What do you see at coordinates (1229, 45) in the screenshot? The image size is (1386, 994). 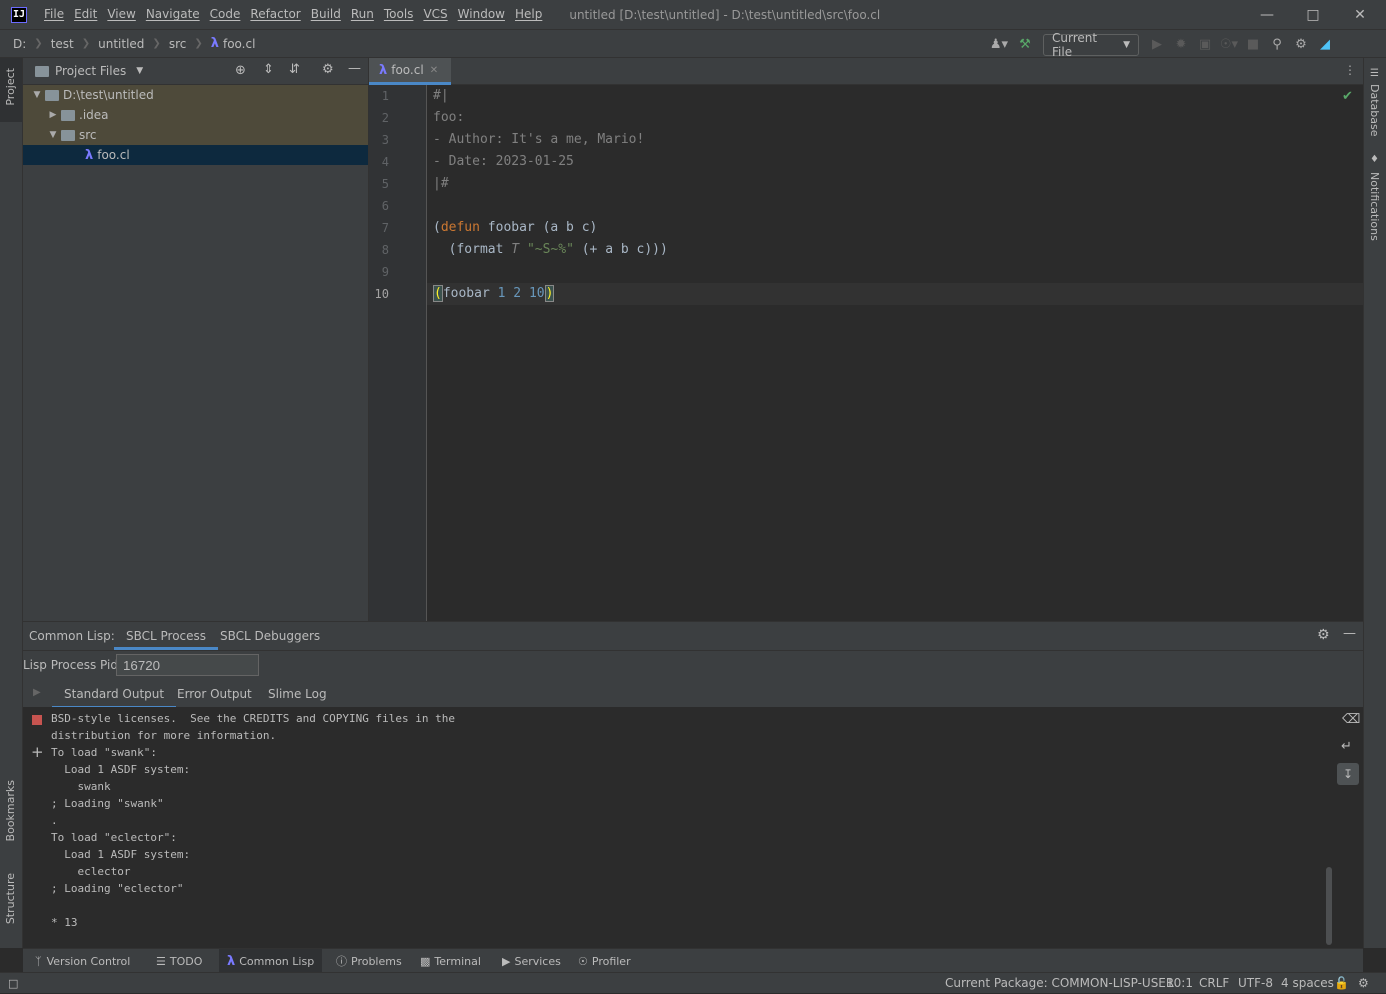 I see `profile-icon: ☉▾` at bounding box center [1229, 45].